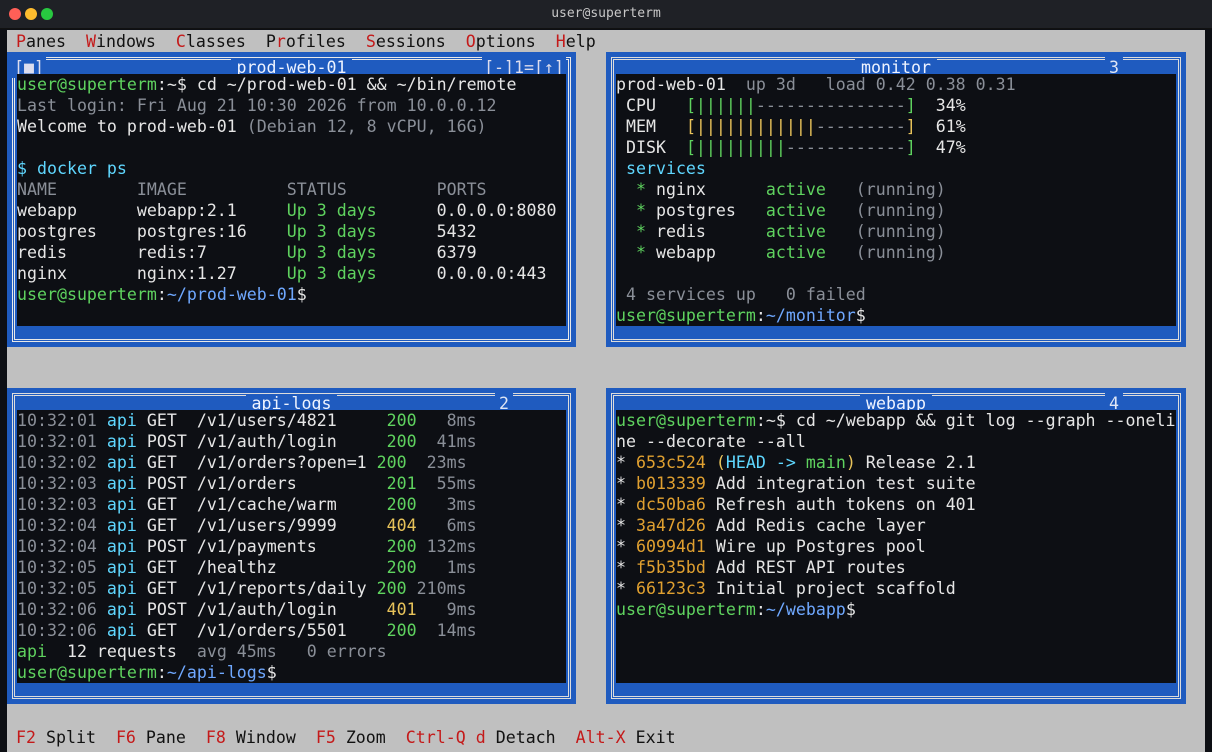  I want to click on terminal-text: POST /v1/orders, so click(266, 483).